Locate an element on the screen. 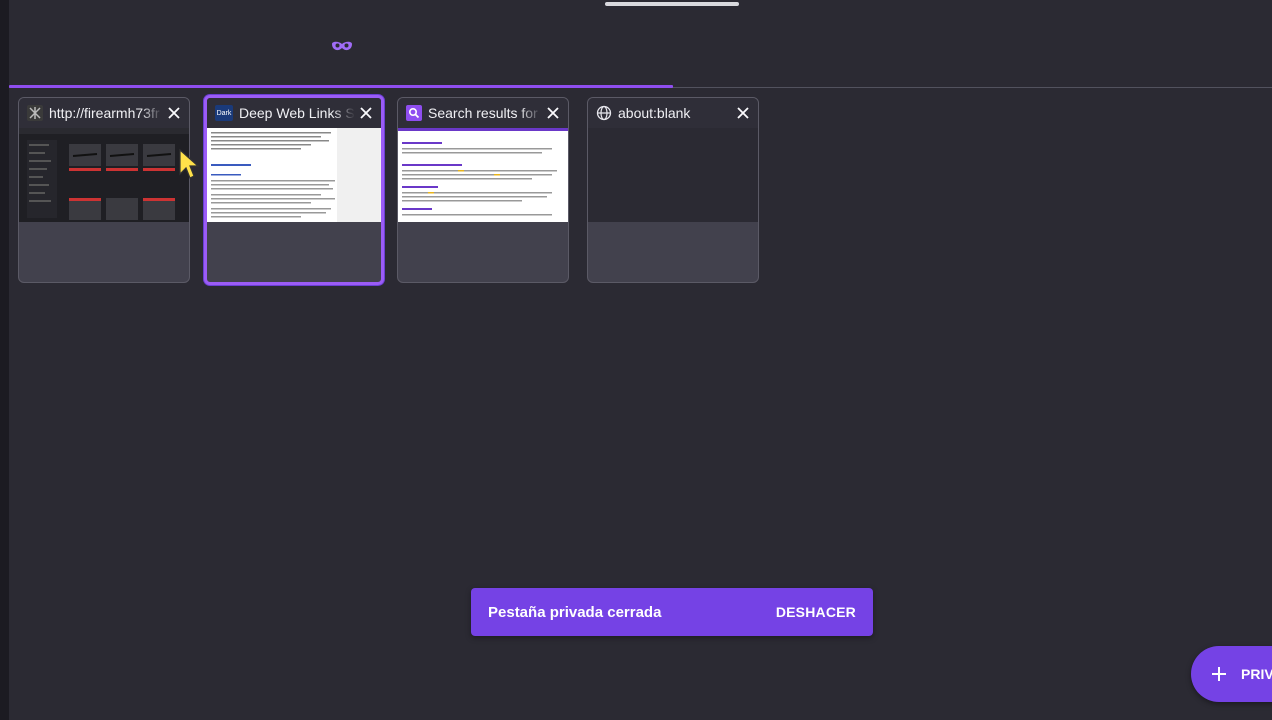 This screenshot has height=720, width=1272. tab-card-selected: Dark Deep Web Links S is located at coordinates (294, 190).